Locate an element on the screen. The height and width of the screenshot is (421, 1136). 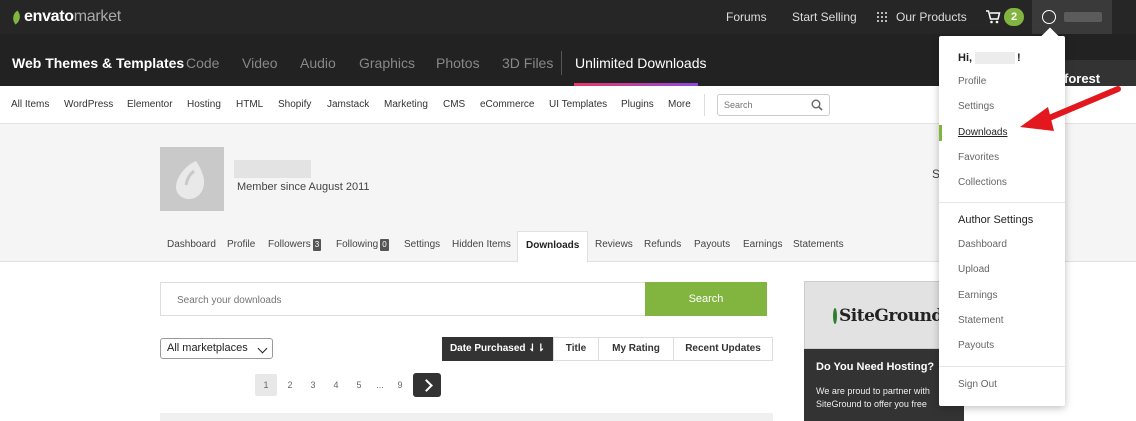
downloads-list-top is located at coordinates (466, 417).